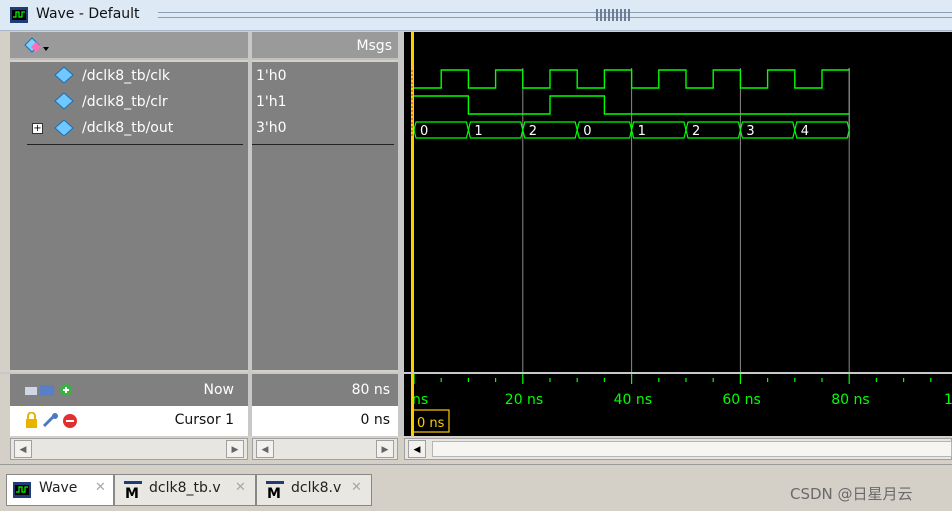 This screenshot has width=952, height=511. What do you see at coordinates (204, 420) in the screenshot?
I see `cursor-label: Cursor 1` at bounding box center [204, 420].